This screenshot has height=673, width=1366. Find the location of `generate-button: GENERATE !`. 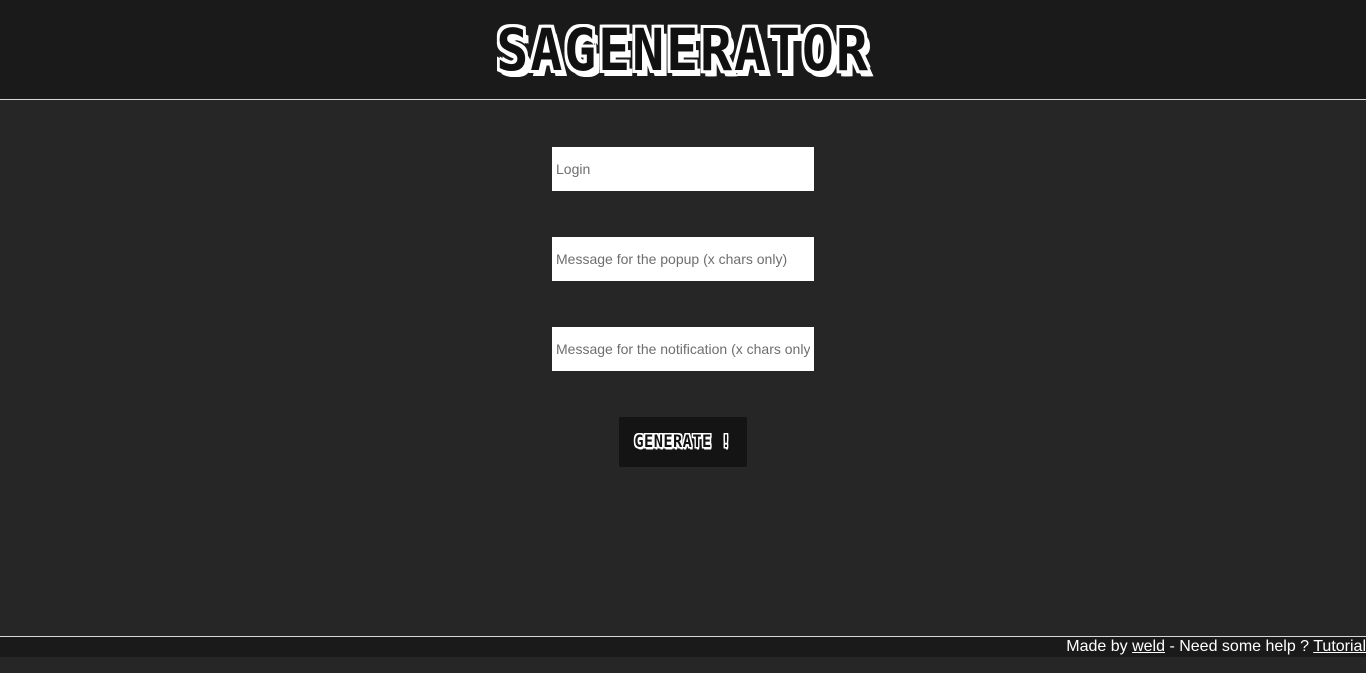

generate-button: GENERATE ! is located at coordinates (683, 442).